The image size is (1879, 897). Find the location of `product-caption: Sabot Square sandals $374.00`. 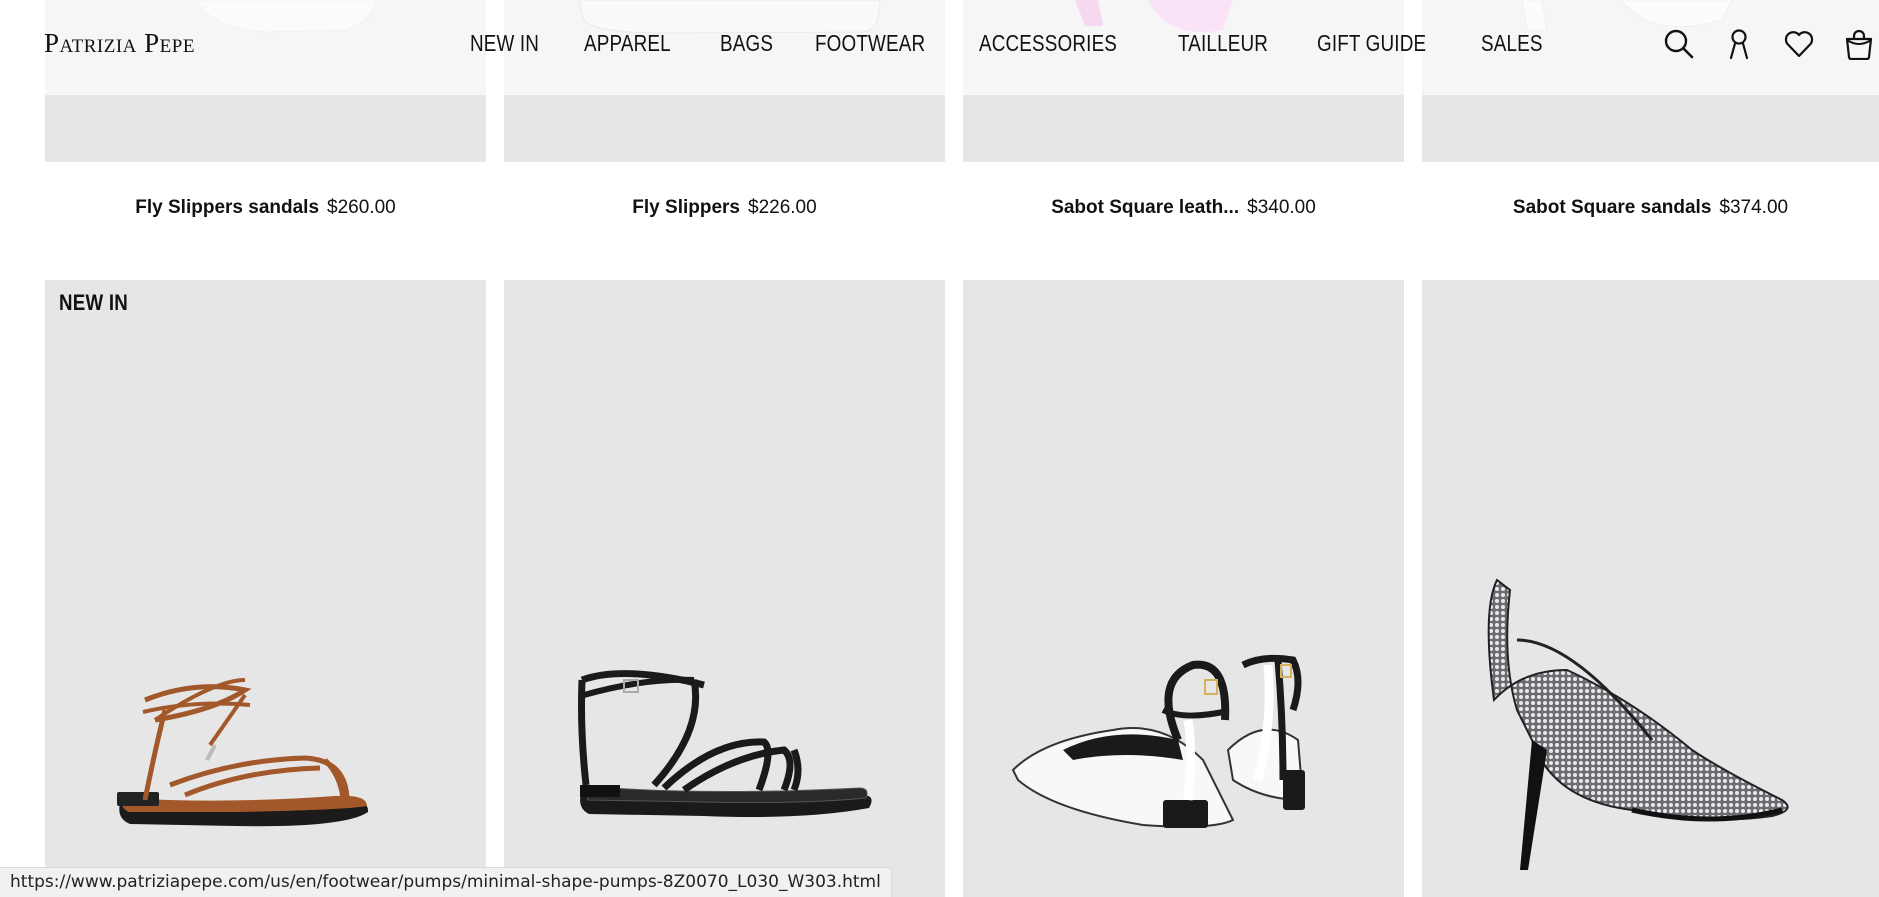

product-caption: Sabot Square sandals $374.00 is located at coordinates (1650, 208).